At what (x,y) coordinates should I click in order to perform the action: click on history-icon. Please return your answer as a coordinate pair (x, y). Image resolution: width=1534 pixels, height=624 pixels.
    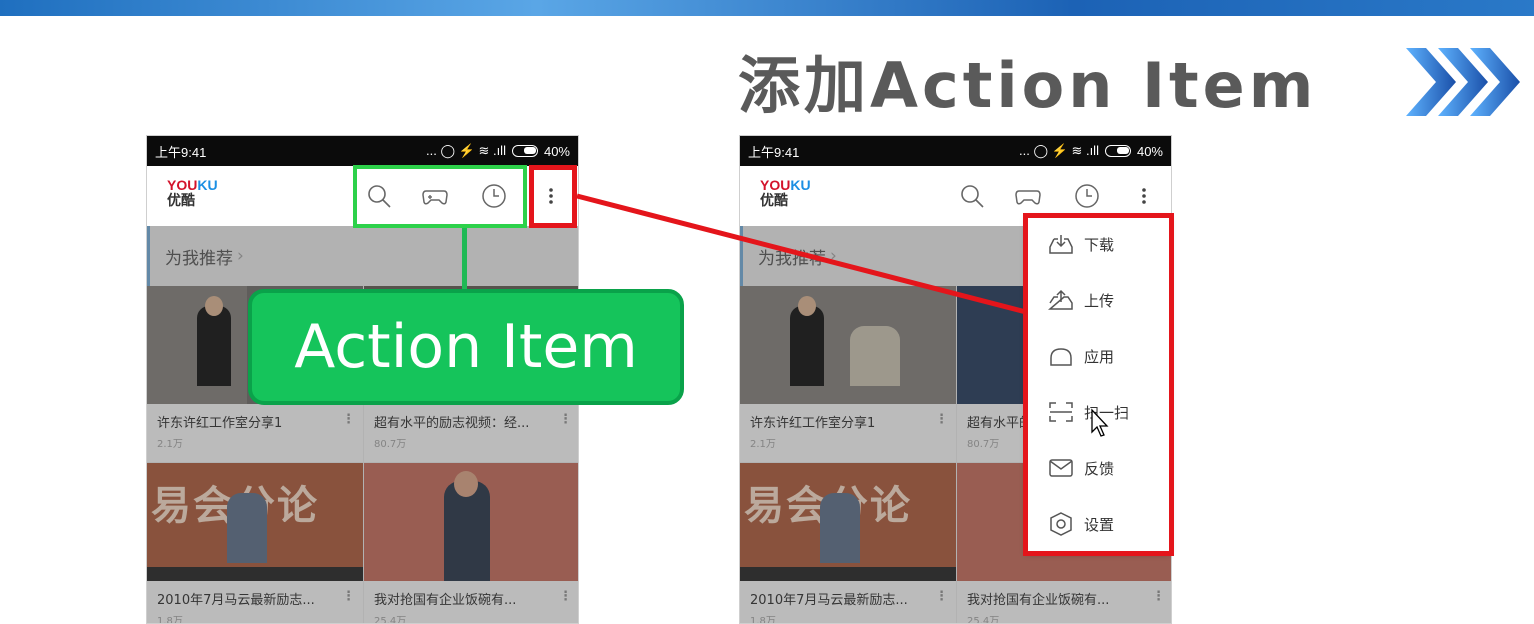
    Looking at the image, I should click on (1087, 196).